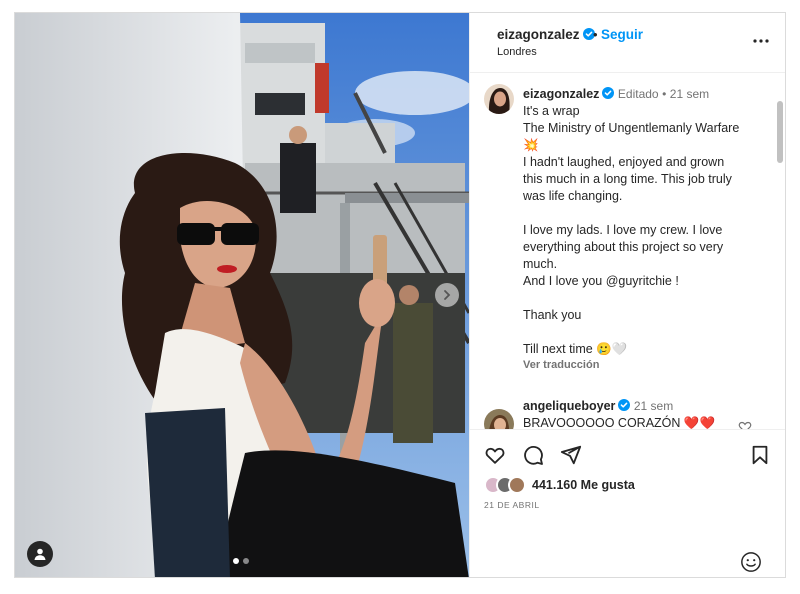  Describe the element at coordinates (627, 179) in the screenshot. I see `caption-line: this much in a long time. This job truly` at that location.